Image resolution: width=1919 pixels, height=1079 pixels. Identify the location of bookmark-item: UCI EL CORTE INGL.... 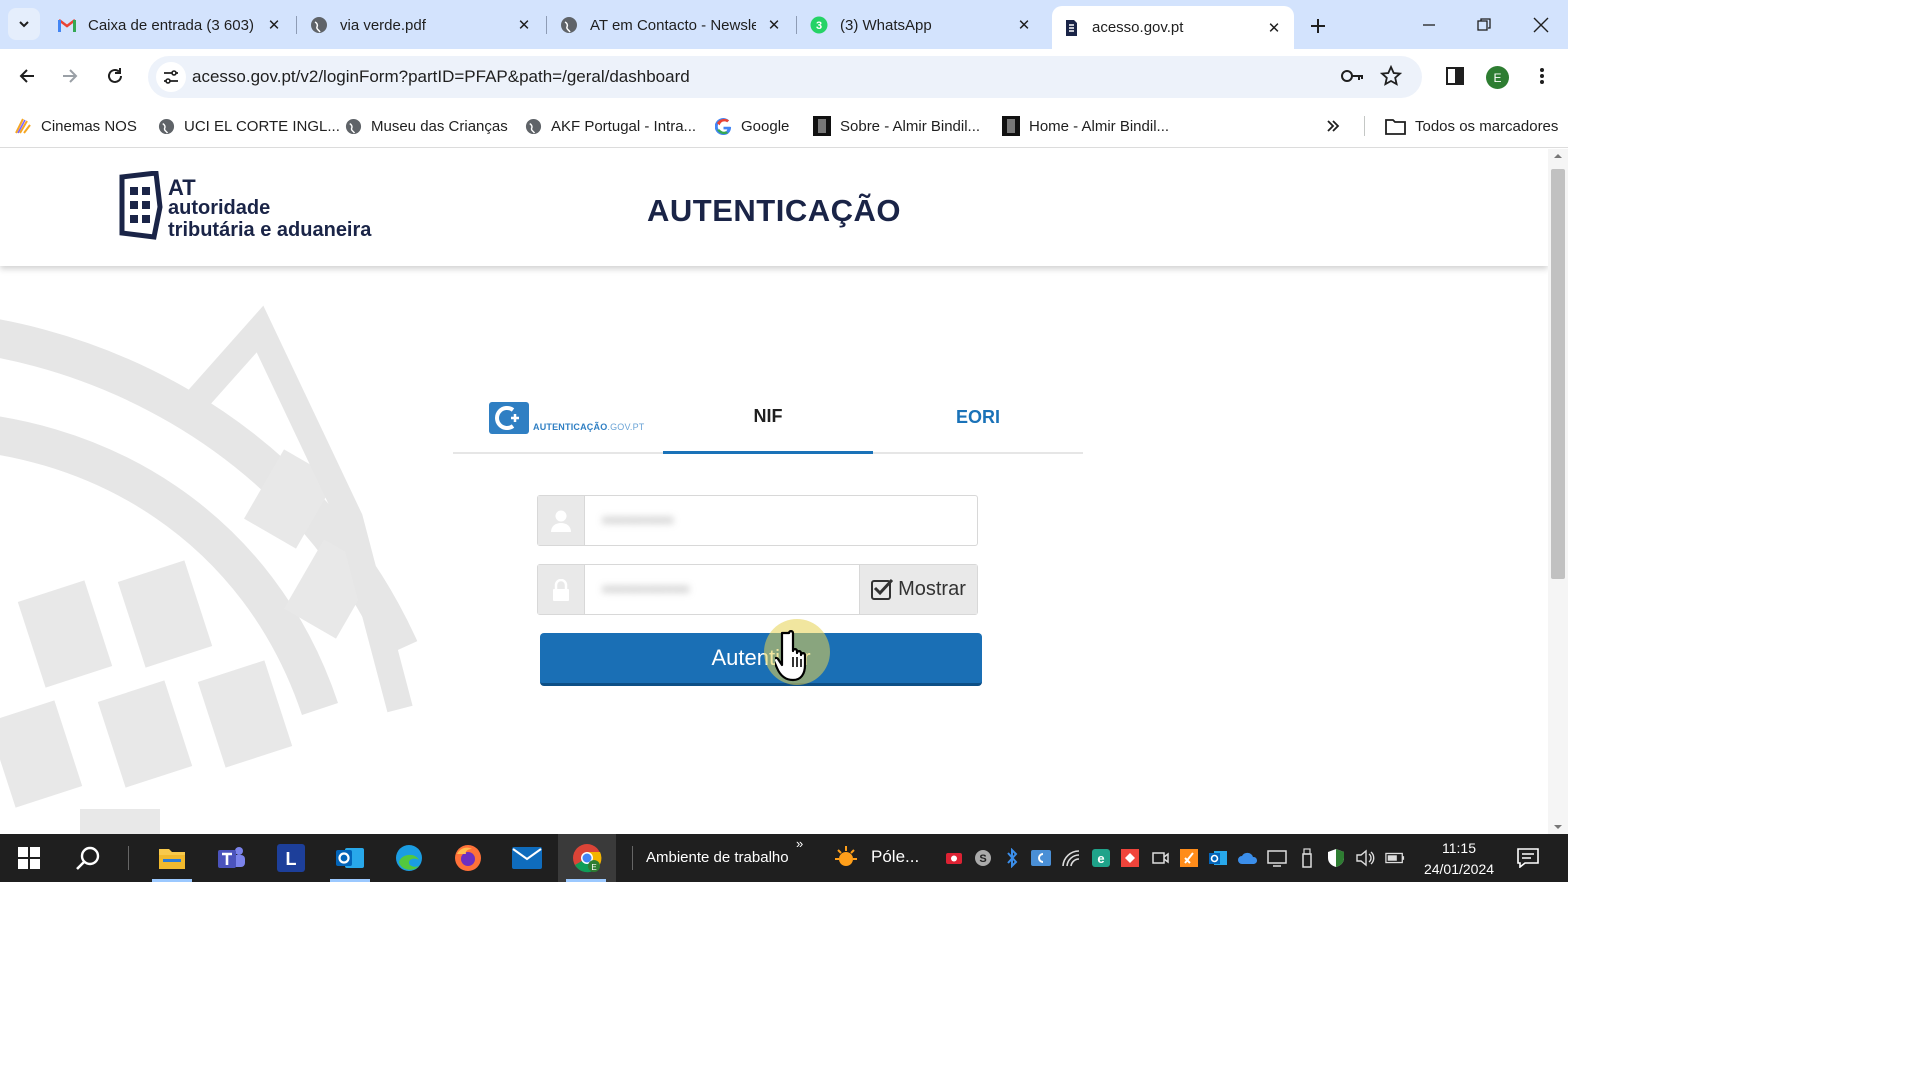
(248, 126).